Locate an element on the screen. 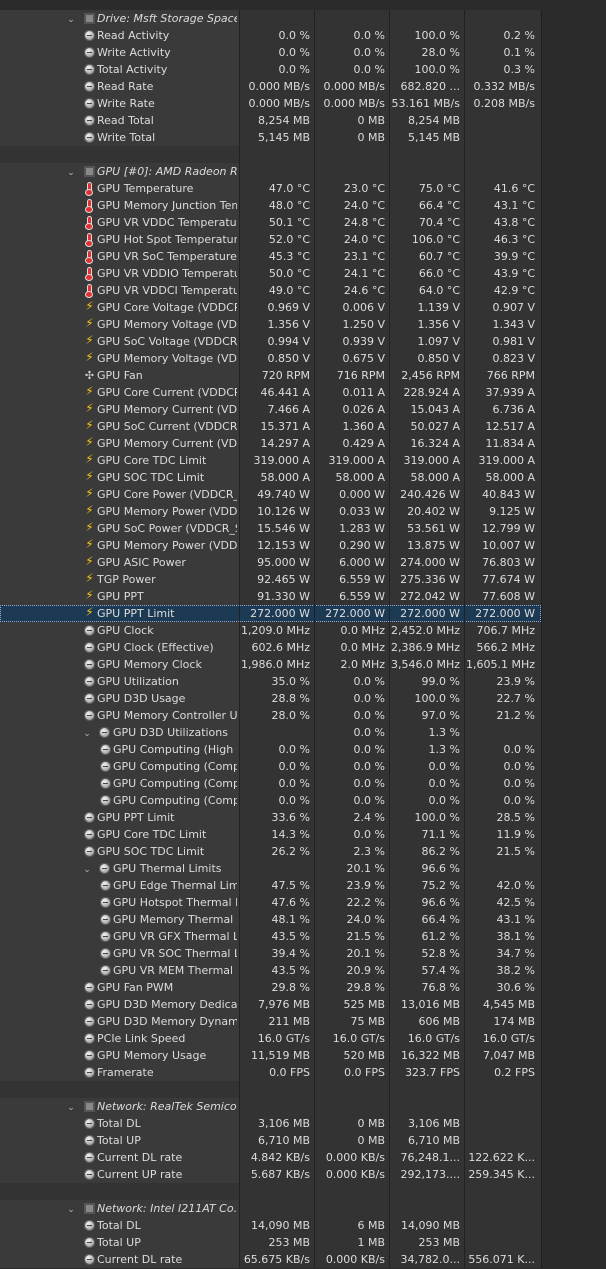 The height and width of the screenshot is (1269, 606). table-row: Total UP 253 MB 1 MB 253 MB is located at coordinates (303, 1242).